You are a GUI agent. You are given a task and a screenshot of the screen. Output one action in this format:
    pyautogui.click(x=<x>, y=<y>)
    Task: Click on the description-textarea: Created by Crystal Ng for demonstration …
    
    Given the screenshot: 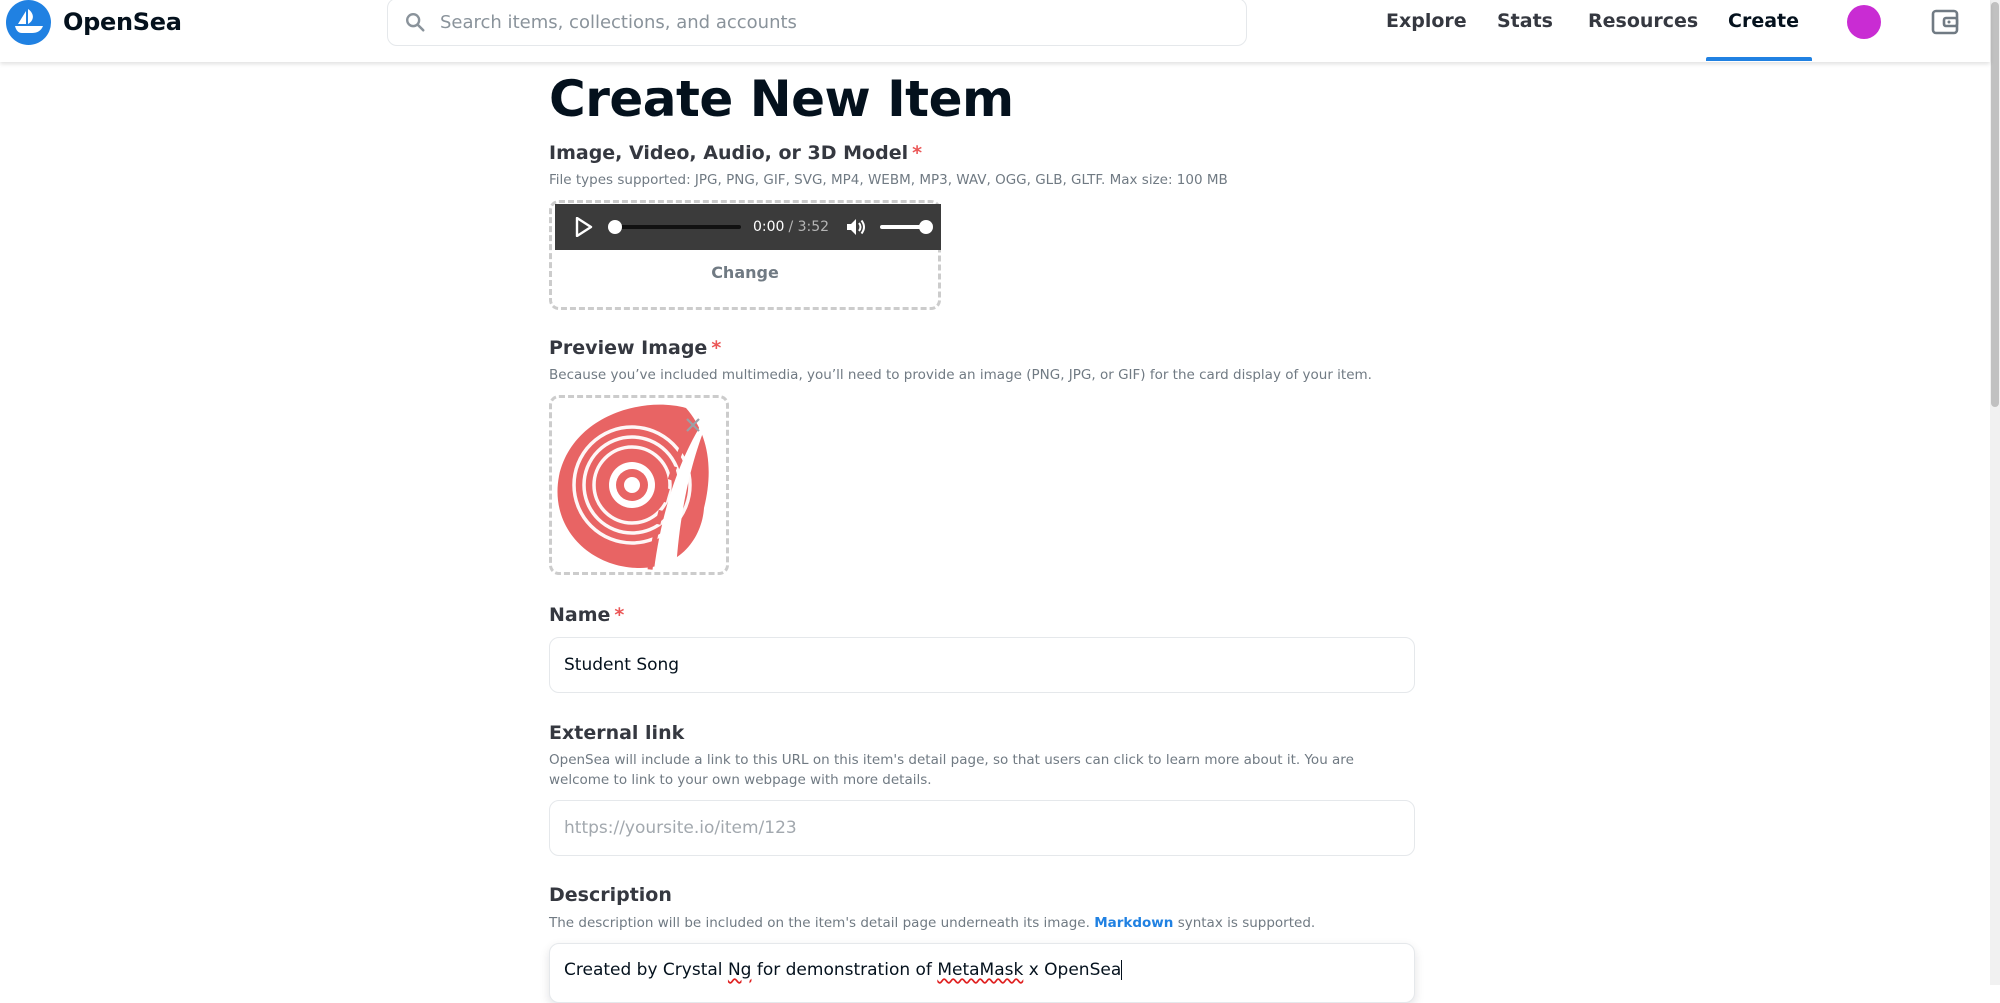 What is the action you would take?
    pyautogui.click(x=982, y=973)
    